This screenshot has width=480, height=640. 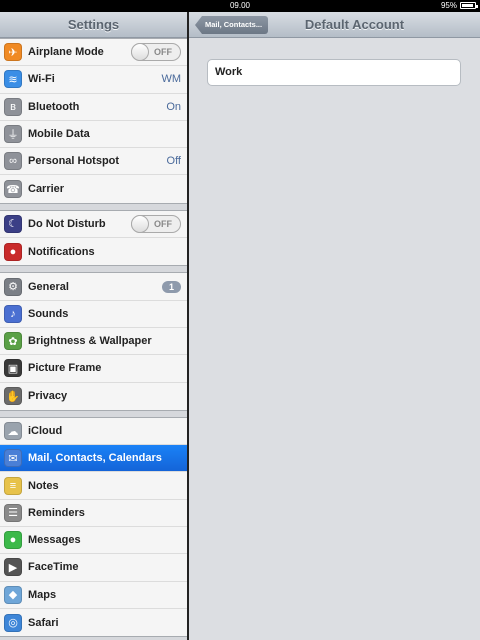 What do you see at coordinates (13, 189) in the screenshot?
I see `phone-icon: ☎` at bounding box center [13, 189].